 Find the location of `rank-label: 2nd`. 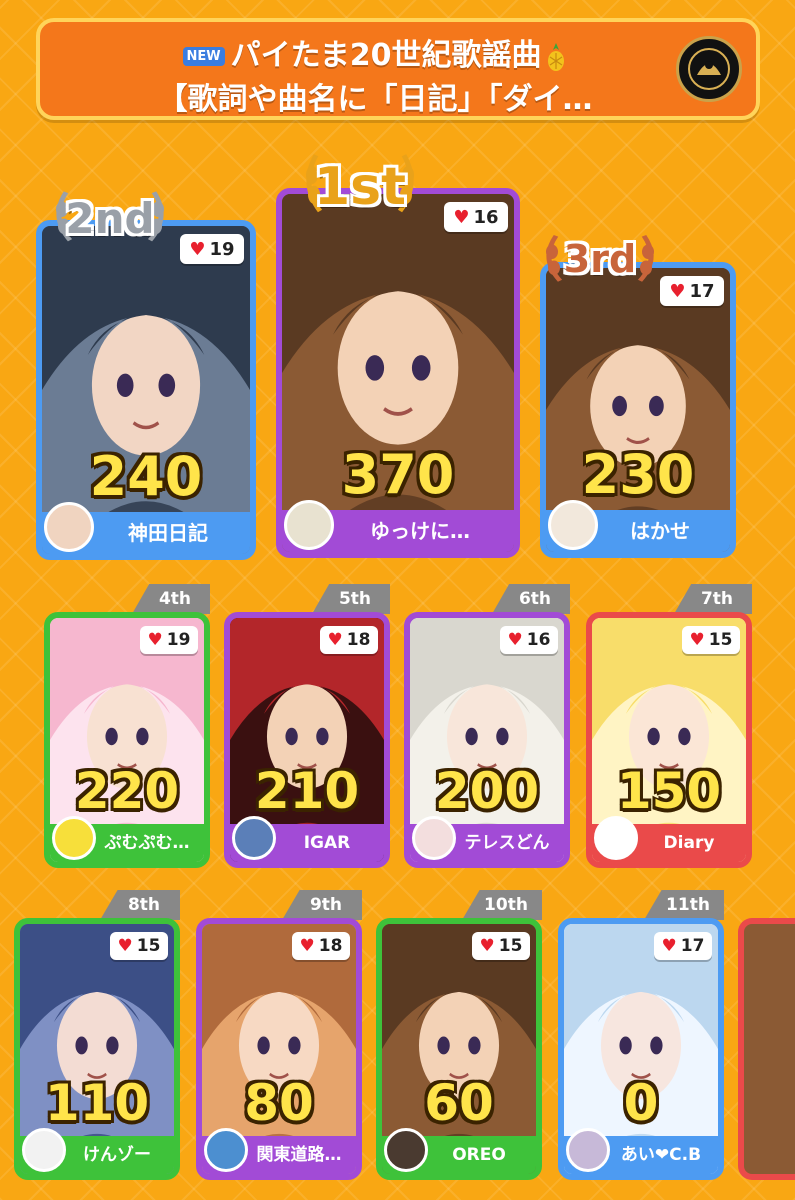

rank-label: 2nd is located at coordinates (110, 218).